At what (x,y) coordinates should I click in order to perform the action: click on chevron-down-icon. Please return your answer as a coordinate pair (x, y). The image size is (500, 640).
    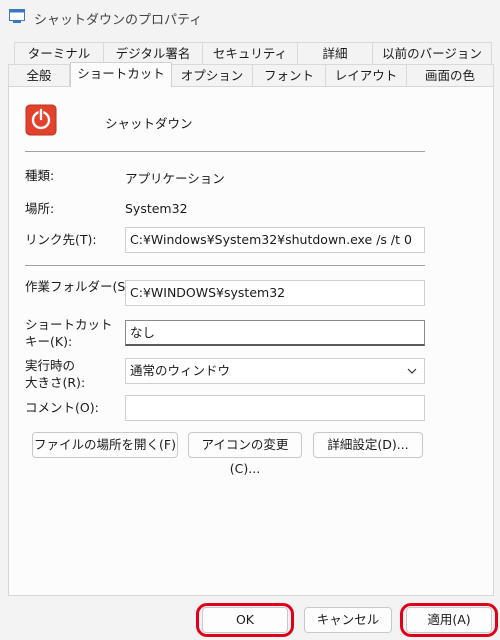
    Looking at the image, I should click on (412, 371).